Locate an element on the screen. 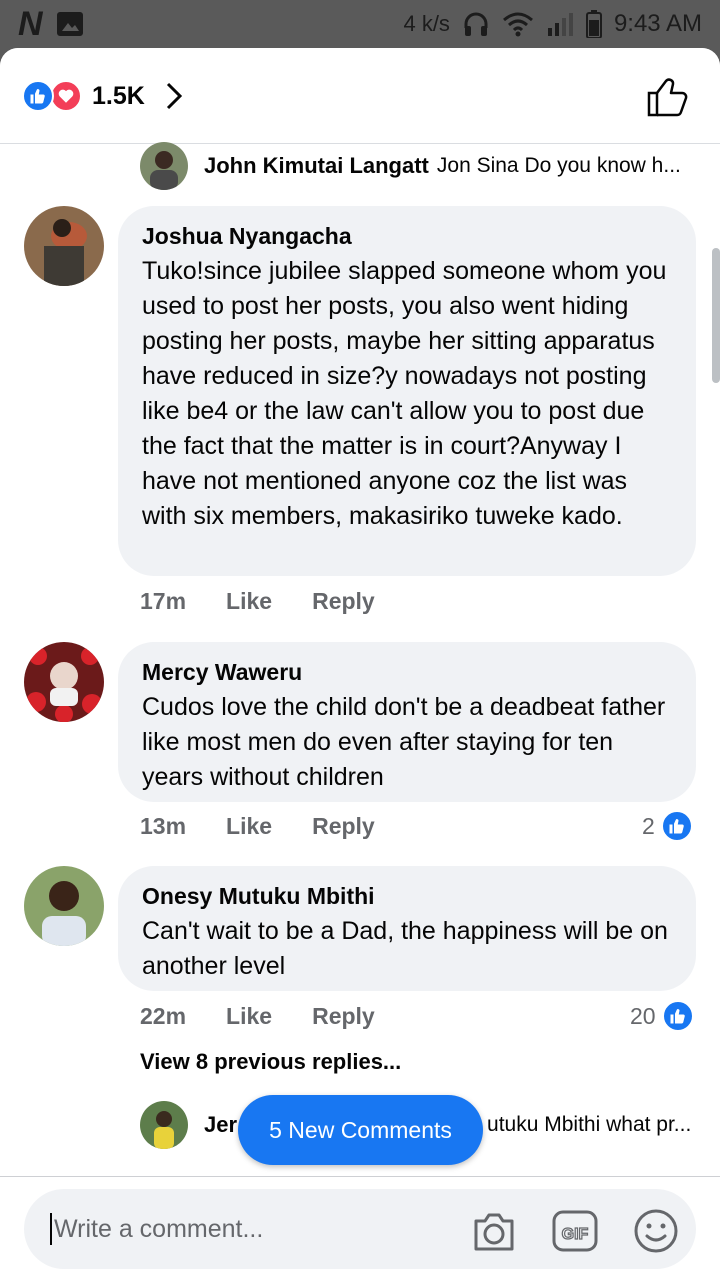  comment-like-count: 2 is located at coordinates (667, 826).